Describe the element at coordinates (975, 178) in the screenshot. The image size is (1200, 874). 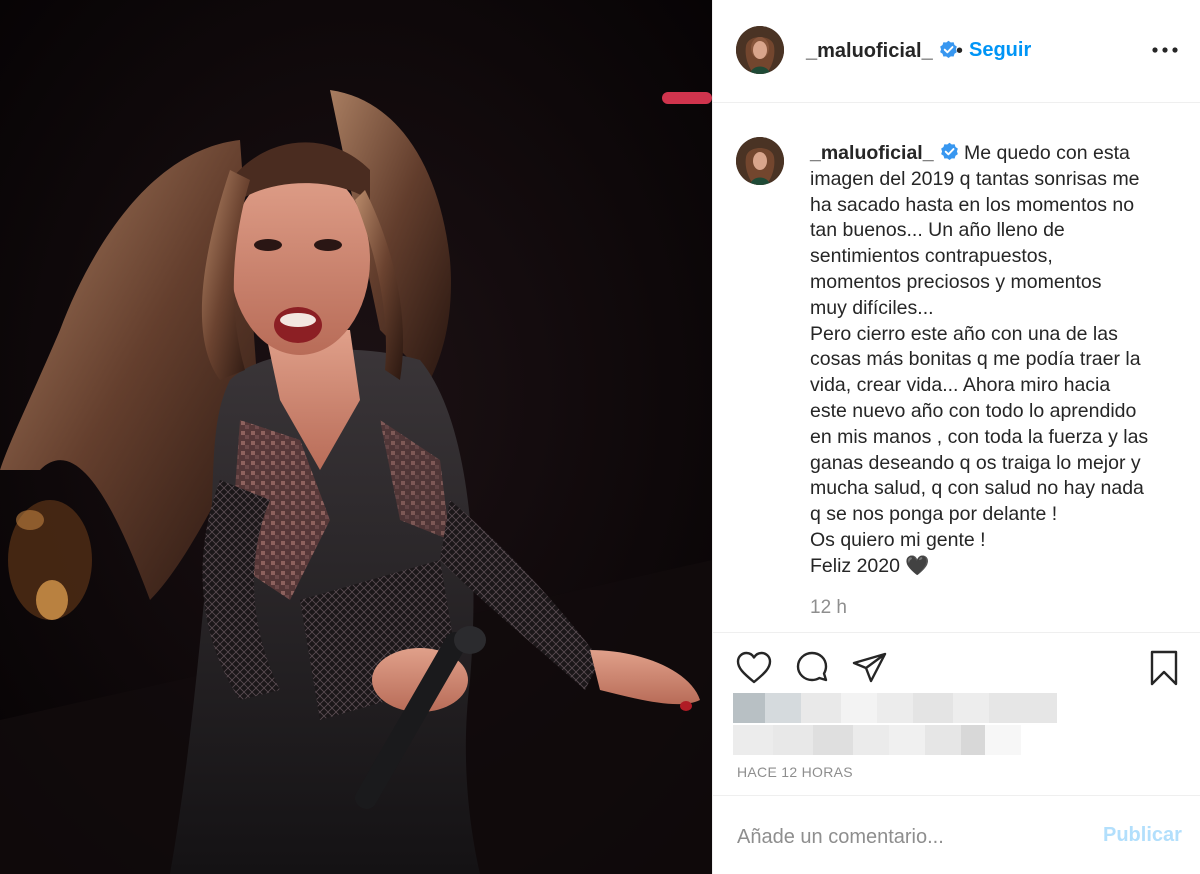
I see `caption-line: imagen del 2019 q tantas sonrisas me` at that location.